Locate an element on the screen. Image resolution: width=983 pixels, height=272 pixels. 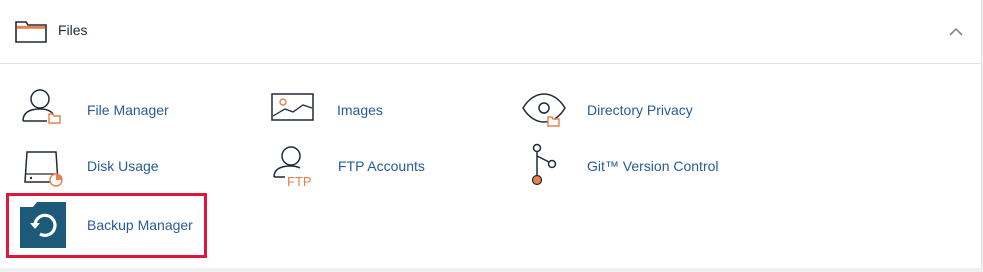
ftp-accounts-icon: FTP is located at coordinates (292, 167).